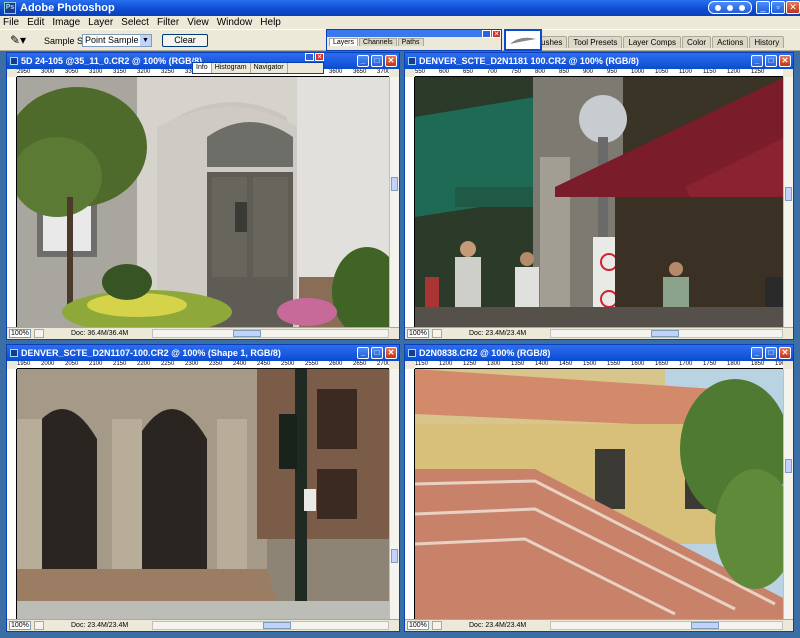  I want to click on well-tab-tool-presets: Tool Presets, so click(595, 42).